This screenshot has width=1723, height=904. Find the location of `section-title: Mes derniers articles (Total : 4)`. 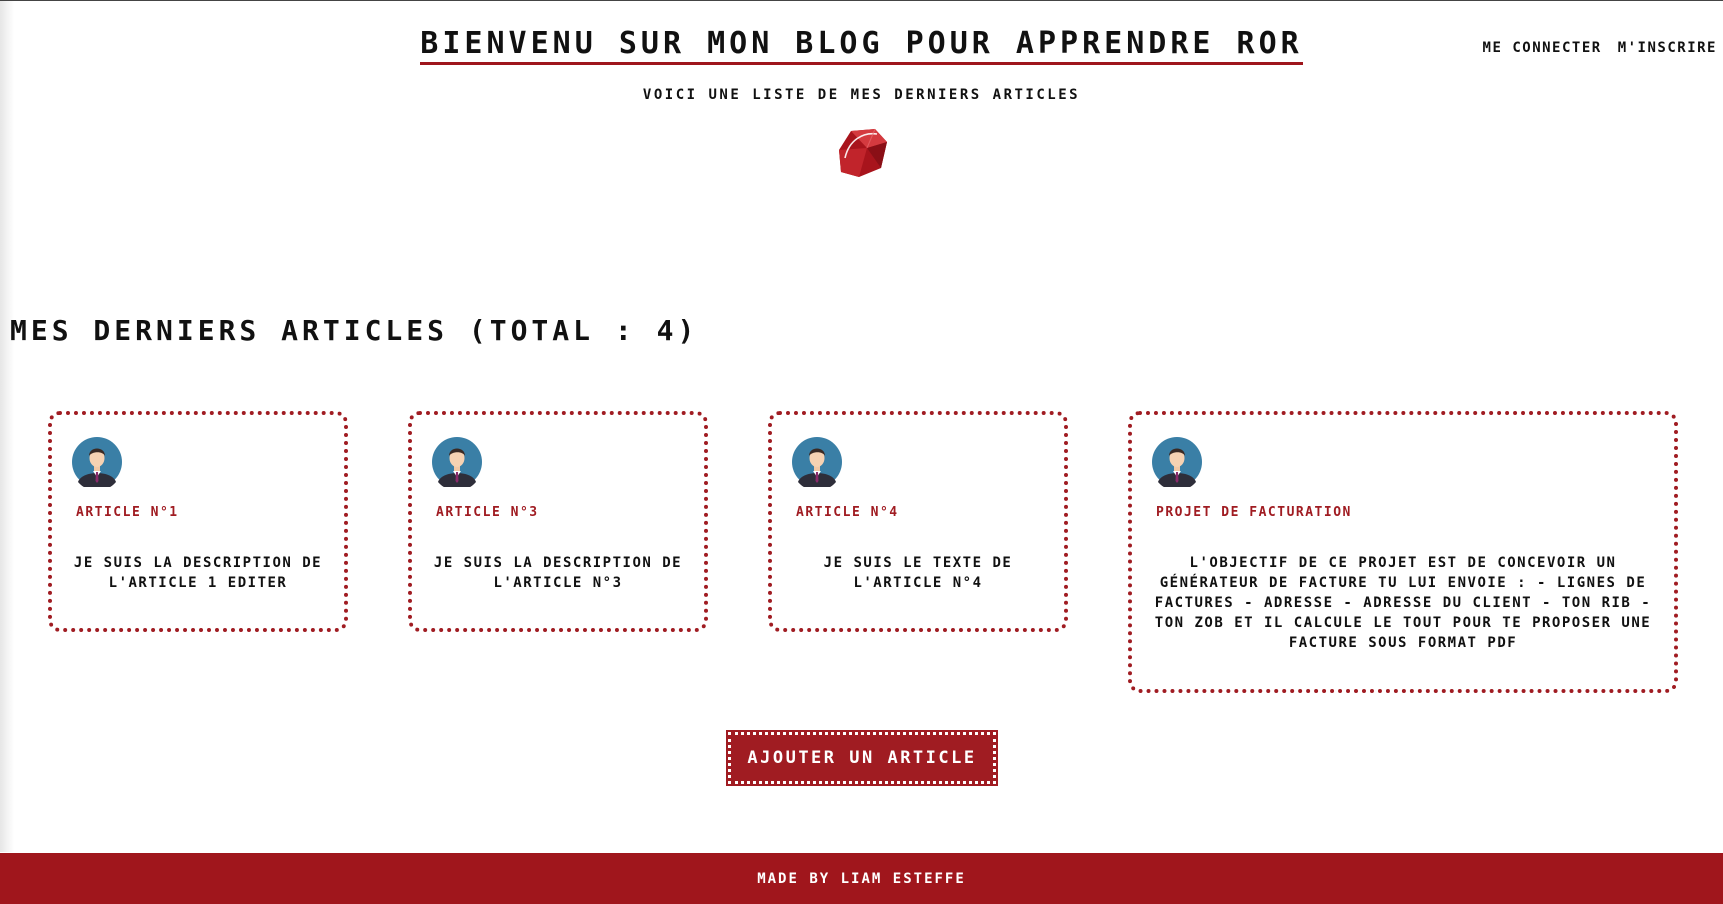

section-title: Mes derniers articles (Total : 4) is located at coordinates (354, 330).